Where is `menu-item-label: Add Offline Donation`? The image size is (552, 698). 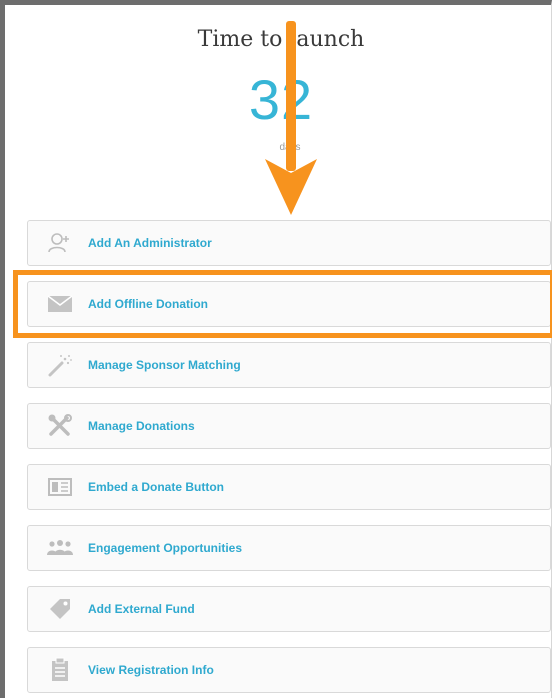
menu-item-label: Add Offline Donation is located at coordinates (148, 304).